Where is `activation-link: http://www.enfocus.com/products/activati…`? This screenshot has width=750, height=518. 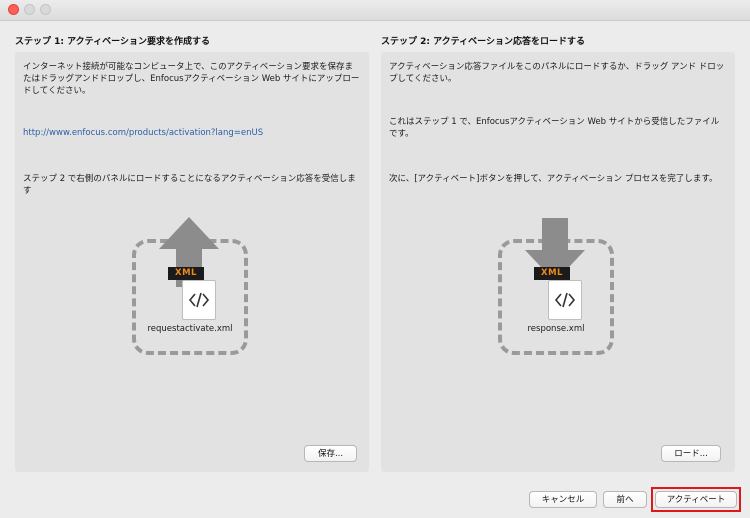 activation-link: http://www.enfocus.com/products/activati… is located at coordinates (192, 133).